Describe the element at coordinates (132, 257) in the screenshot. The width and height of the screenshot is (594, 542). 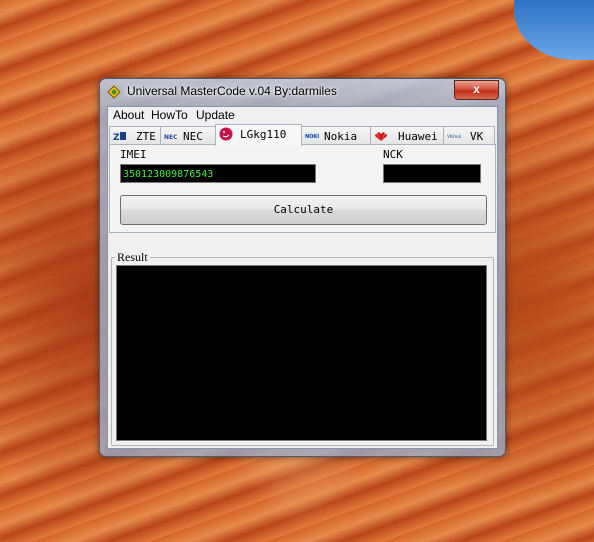
I see `result-label: Result` at that location.